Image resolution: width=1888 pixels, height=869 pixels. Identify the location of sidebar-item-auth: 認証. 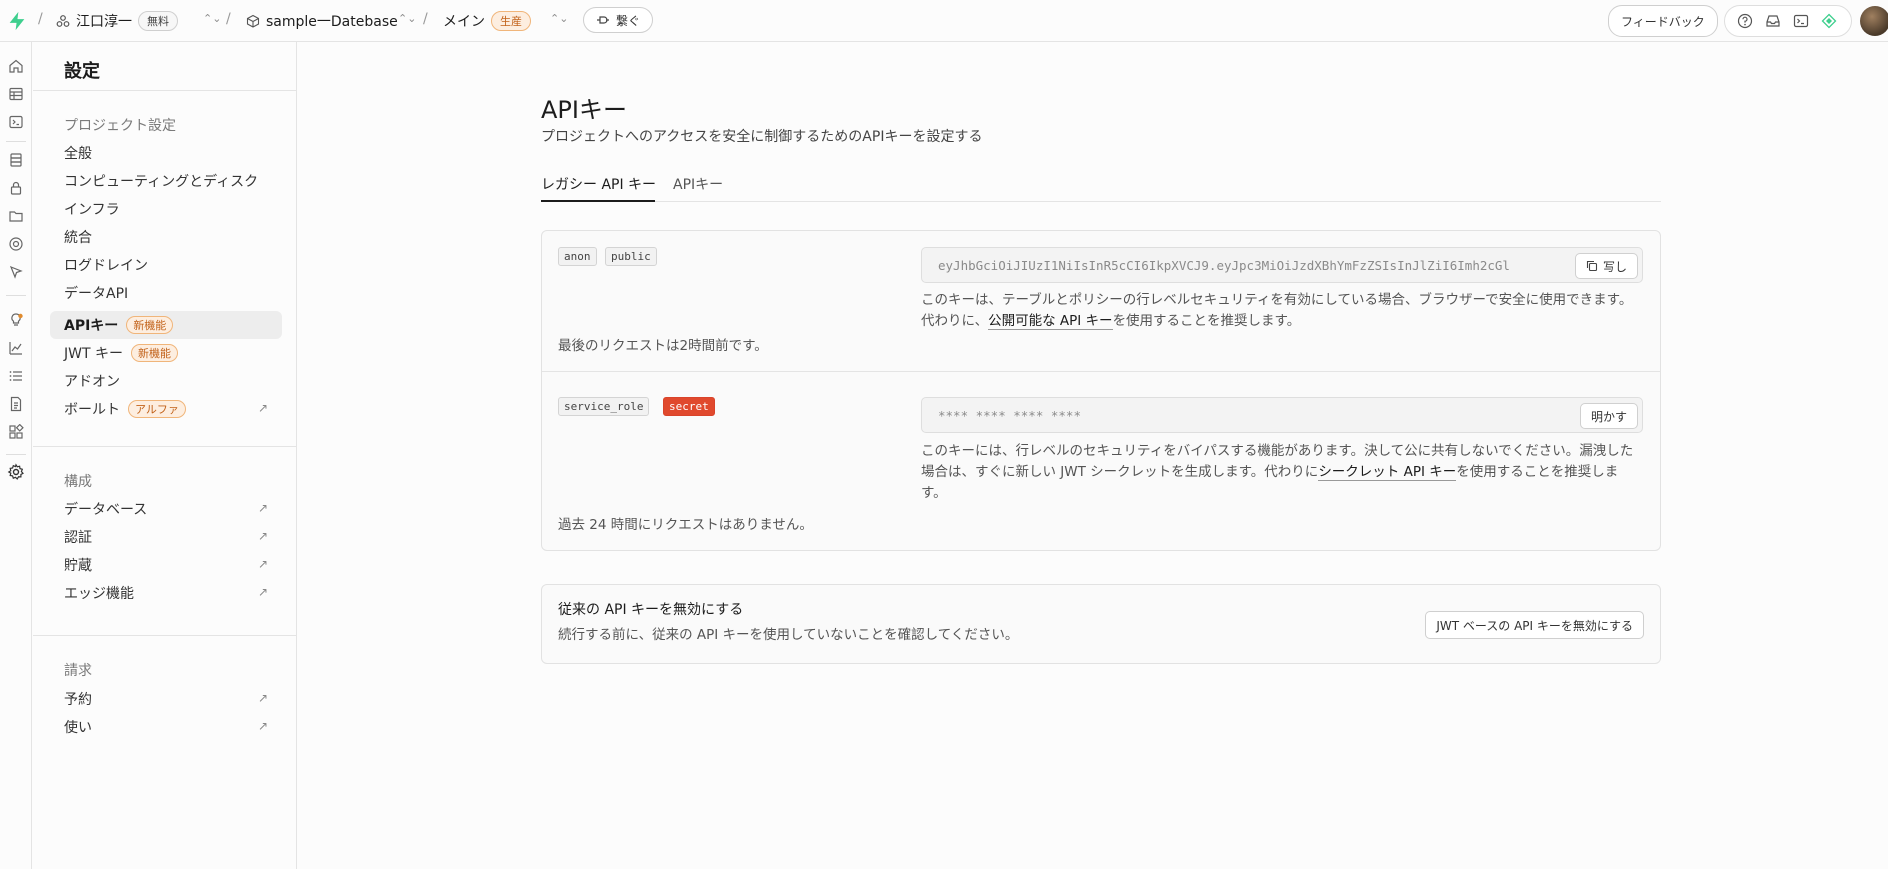
(78, 537).